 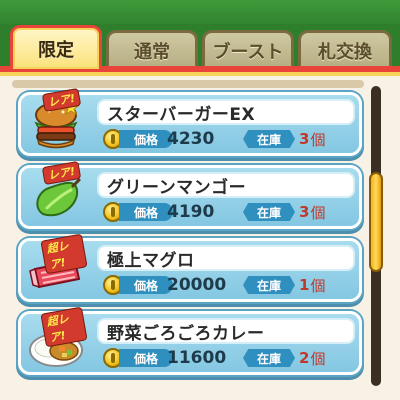 I want to click on item-name: 極上マグロ, so click(x=226, y=258).